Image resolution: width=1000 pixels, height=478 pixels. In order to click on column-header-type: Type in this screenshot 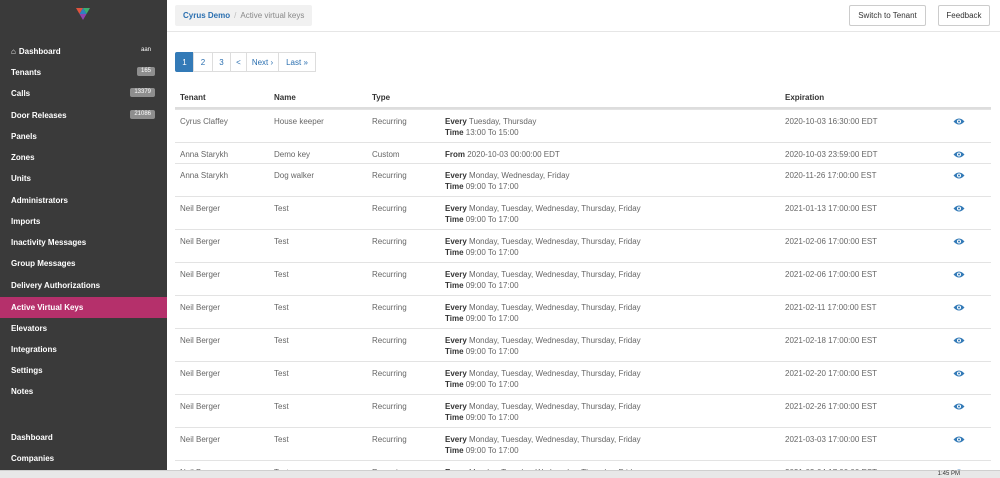, I will do `click(381, 97)`.